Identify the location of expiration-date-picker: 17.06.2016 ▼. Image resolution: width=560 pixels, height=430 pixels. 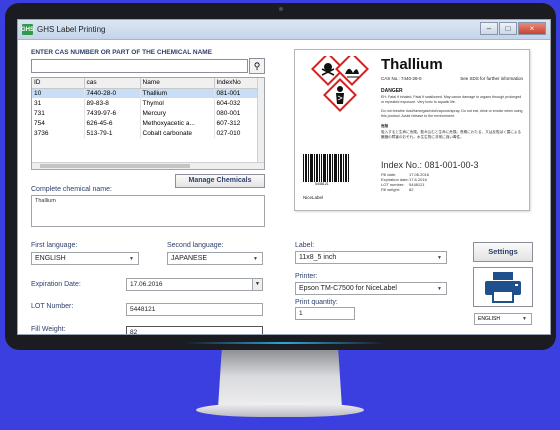
(194, 284).